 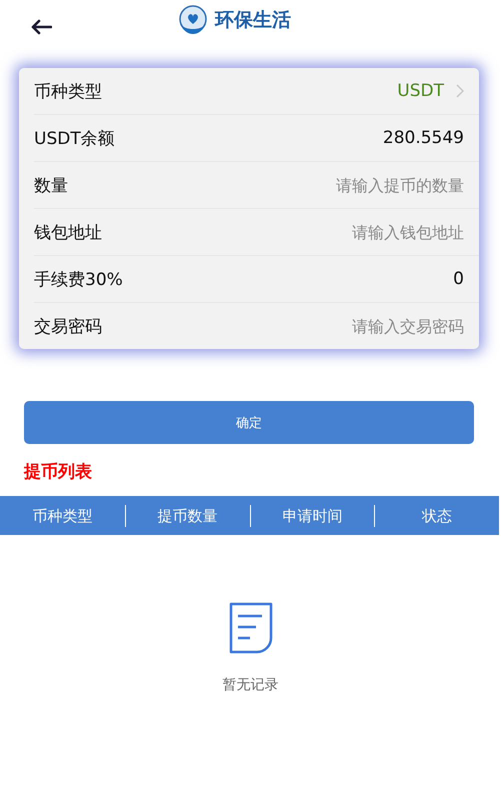 I want to click on column-header: 币种类型, so click(x=62, y=516).